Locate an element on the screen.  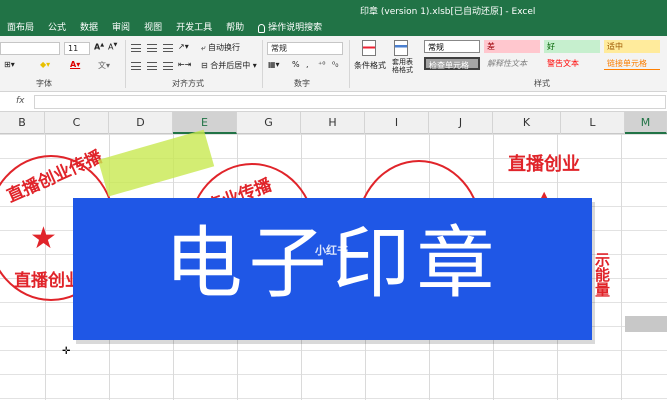
column-header: B is located at coordinates (22, 123).